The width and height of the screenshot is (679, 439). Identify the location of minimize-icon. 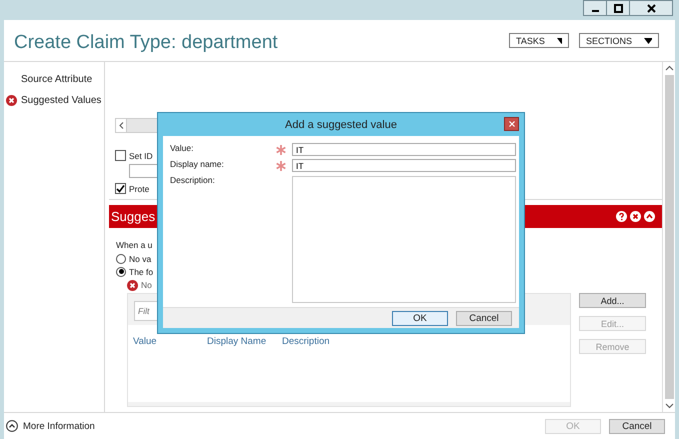
(595, 11).